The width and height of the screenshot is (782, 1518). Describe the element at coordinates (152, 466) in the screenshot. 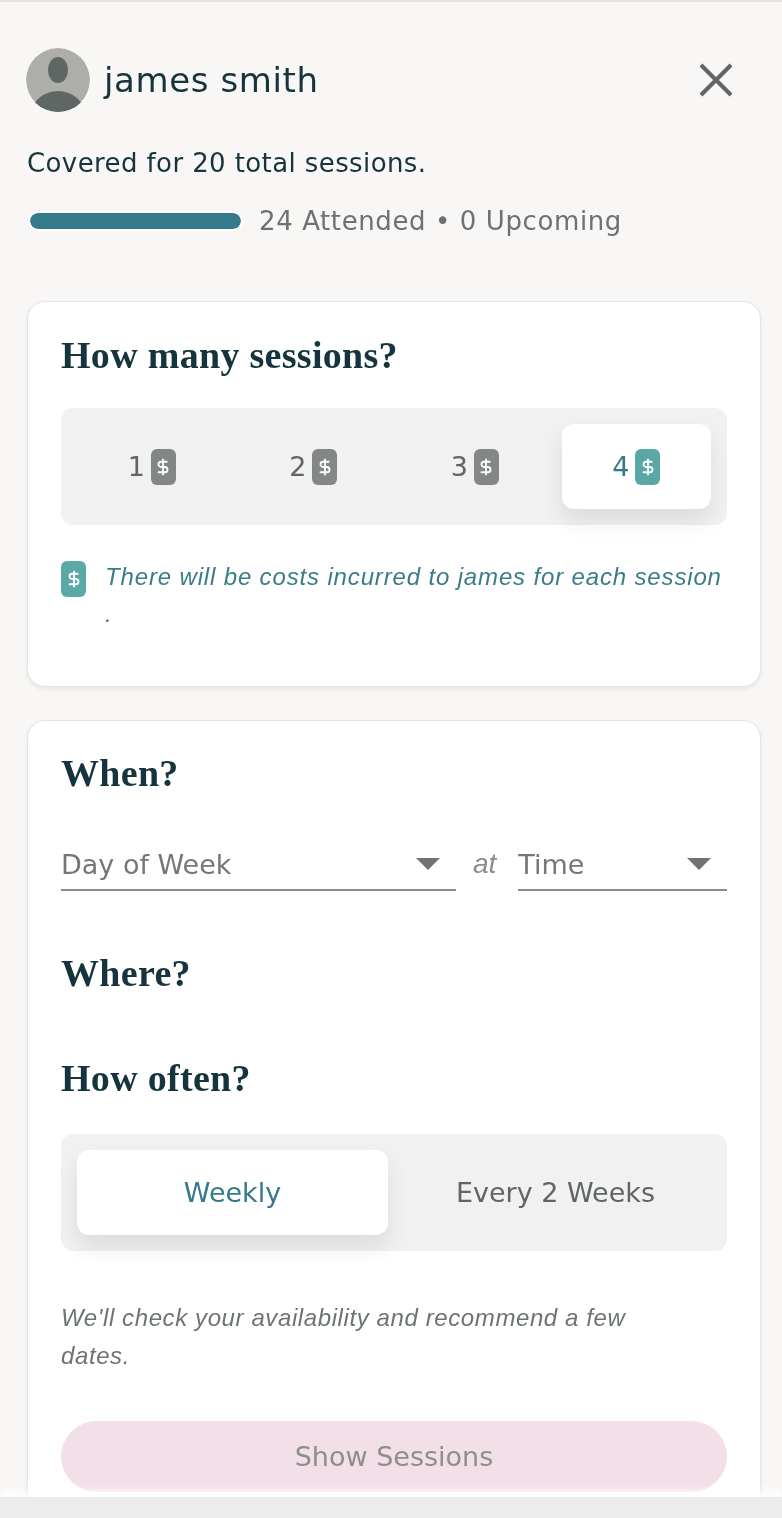

I see `session-count-option: 1` at that location.